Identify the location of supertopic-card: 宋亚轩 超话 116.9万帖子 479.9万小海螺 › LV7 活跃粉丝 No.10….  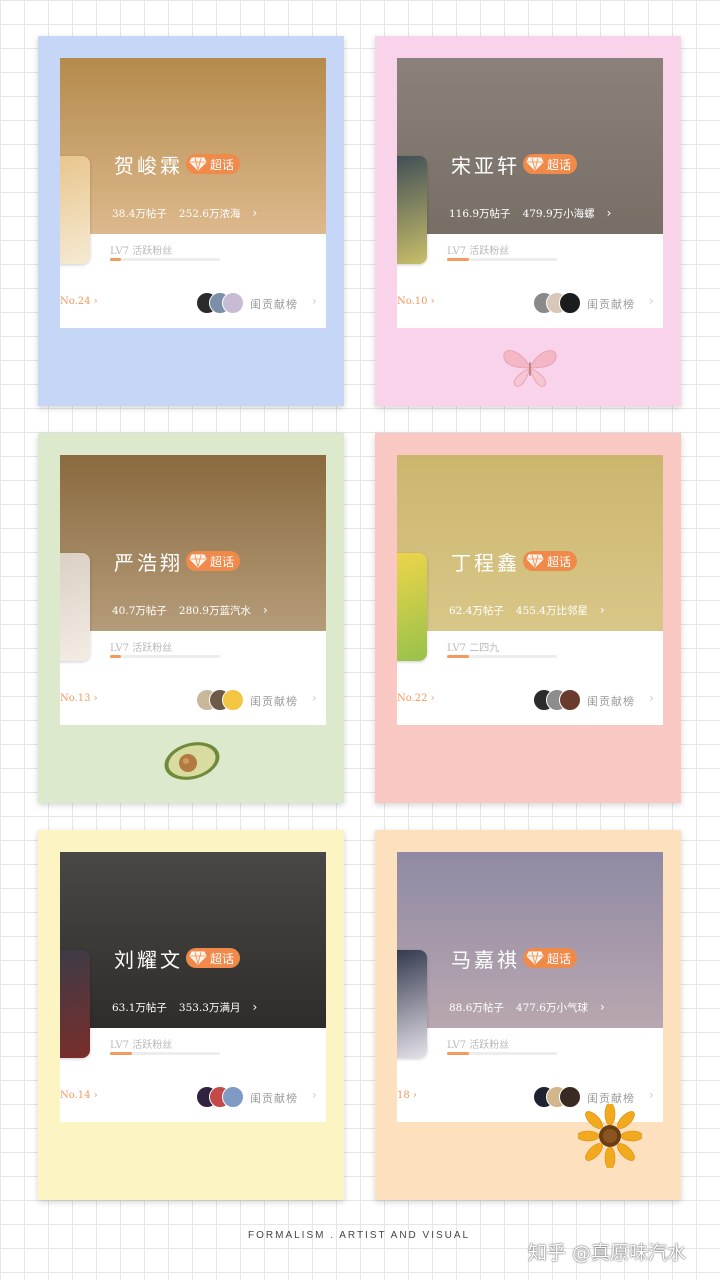
(530, 193).